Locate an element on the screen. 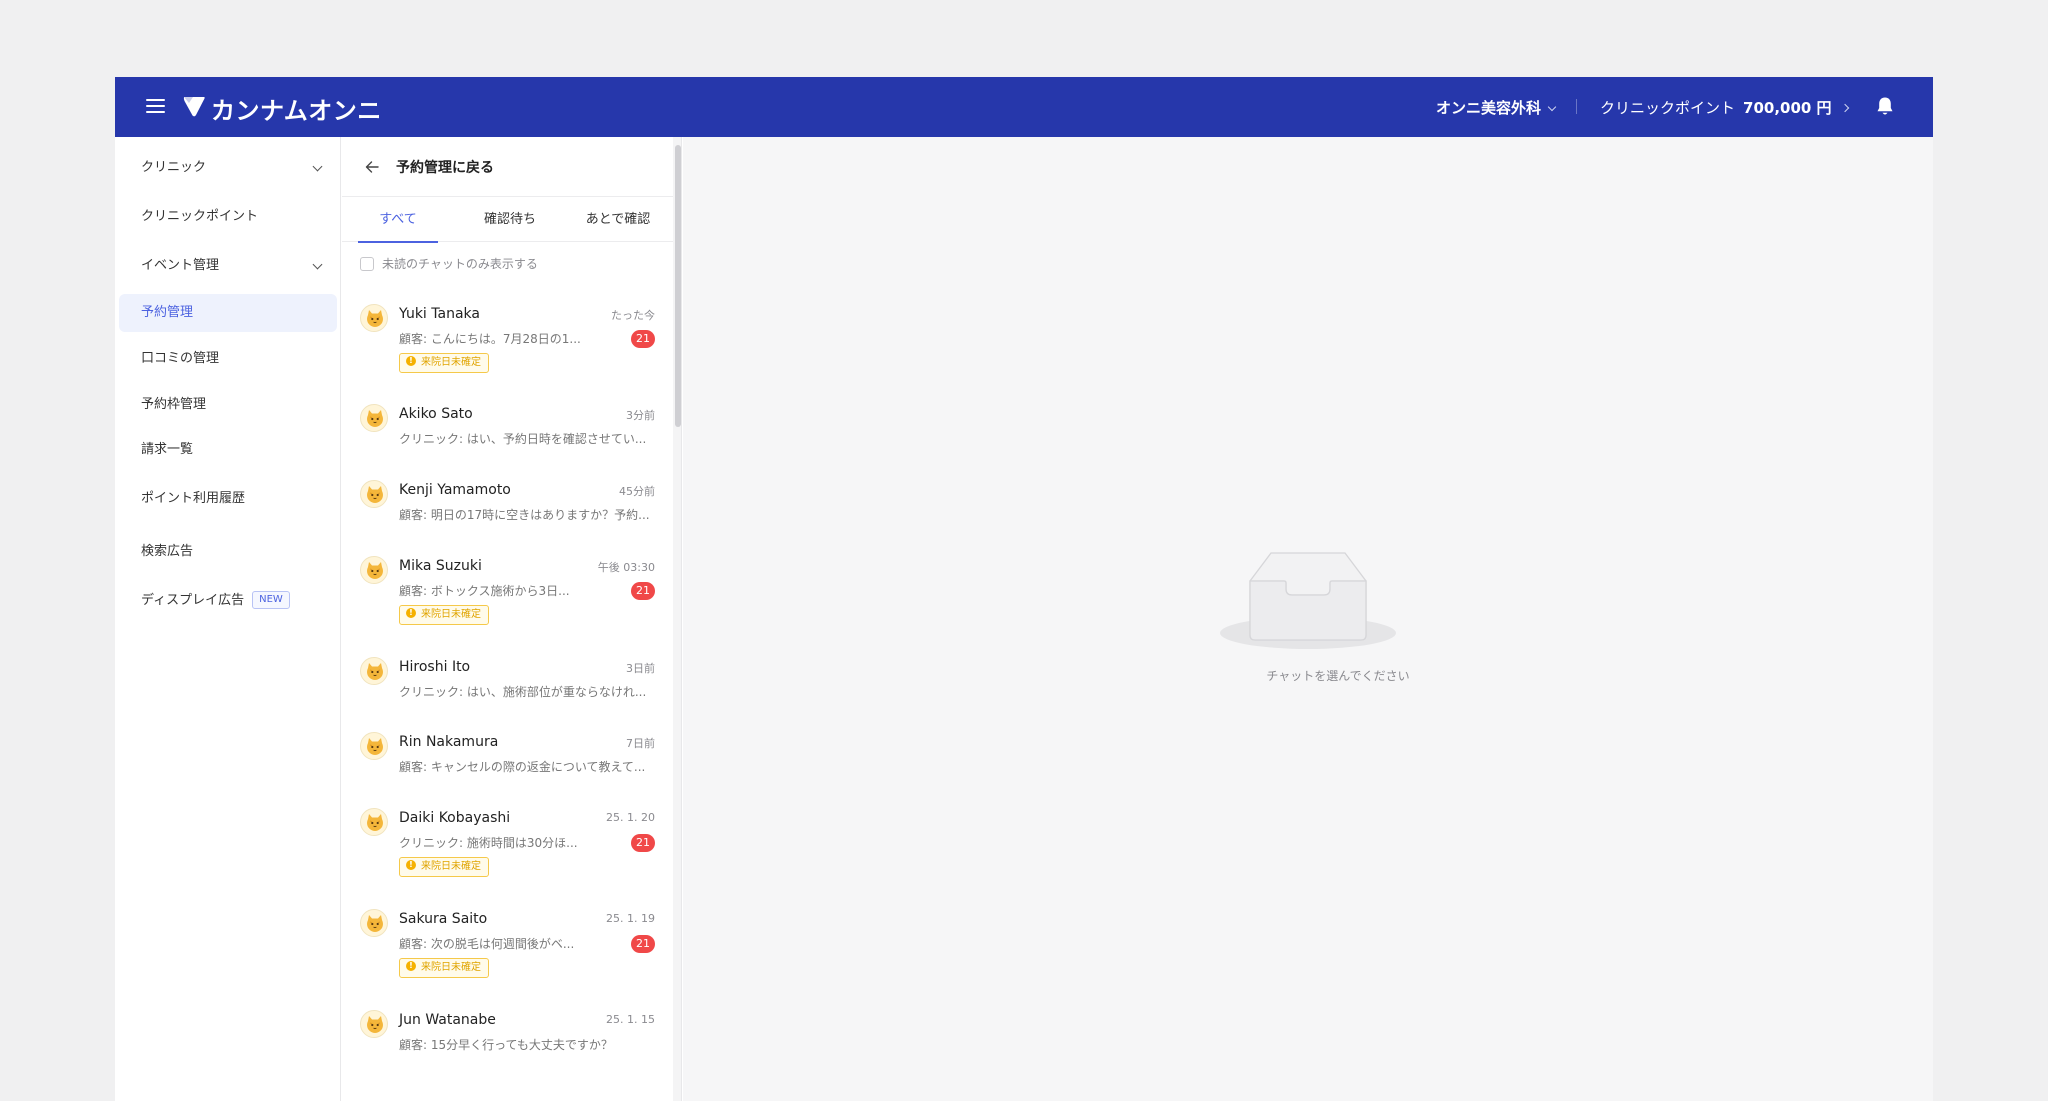 Image resolution: width=2048 pixels, height=1101 pixels. sidebar-item-reservation-management: 予約管理 is located at coordinates (228, 313).